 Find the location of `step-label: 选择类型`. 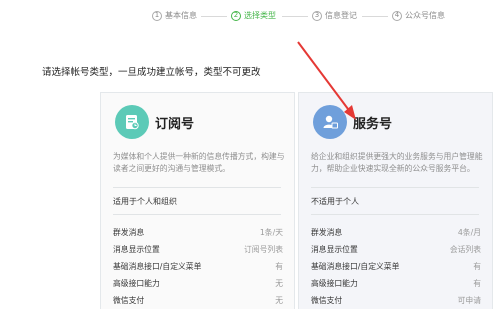

step-label: 选择类型 is located at coordinates (260, 15).